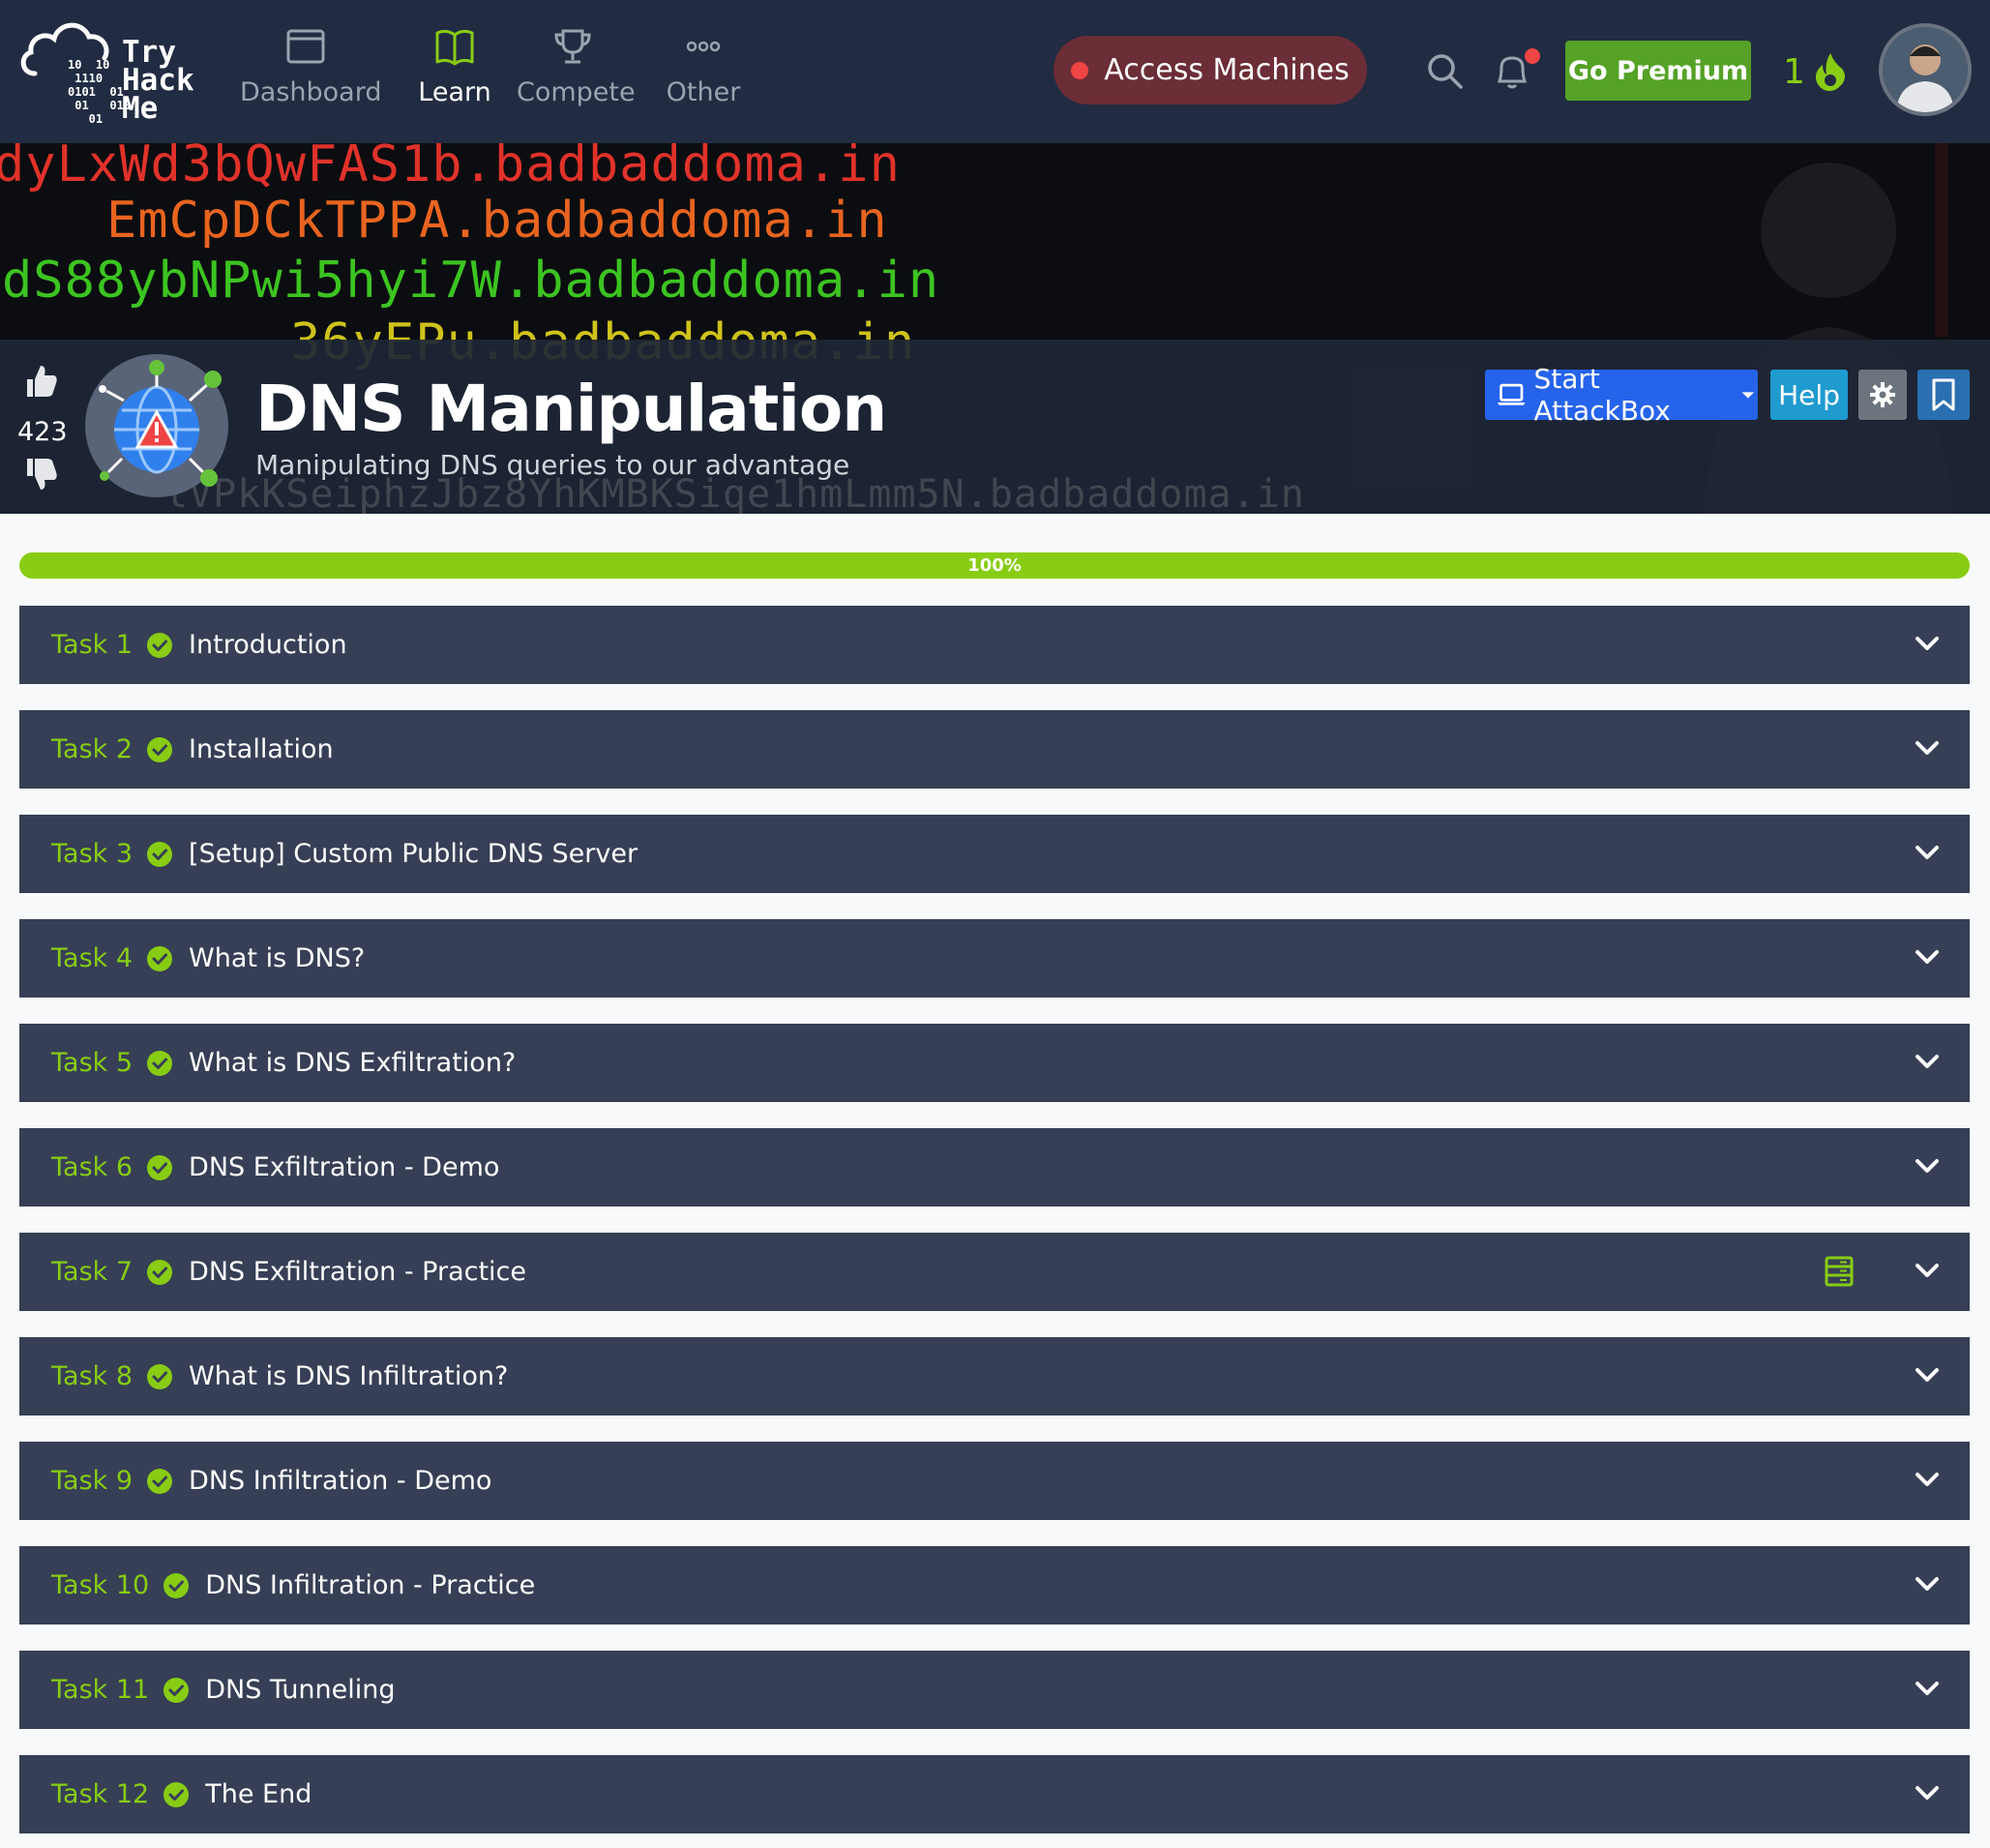  What do you see at coordinates (92, 1481) in the screenshot?
I see `task-number: Task 9` at bounding box center [92, 1481].